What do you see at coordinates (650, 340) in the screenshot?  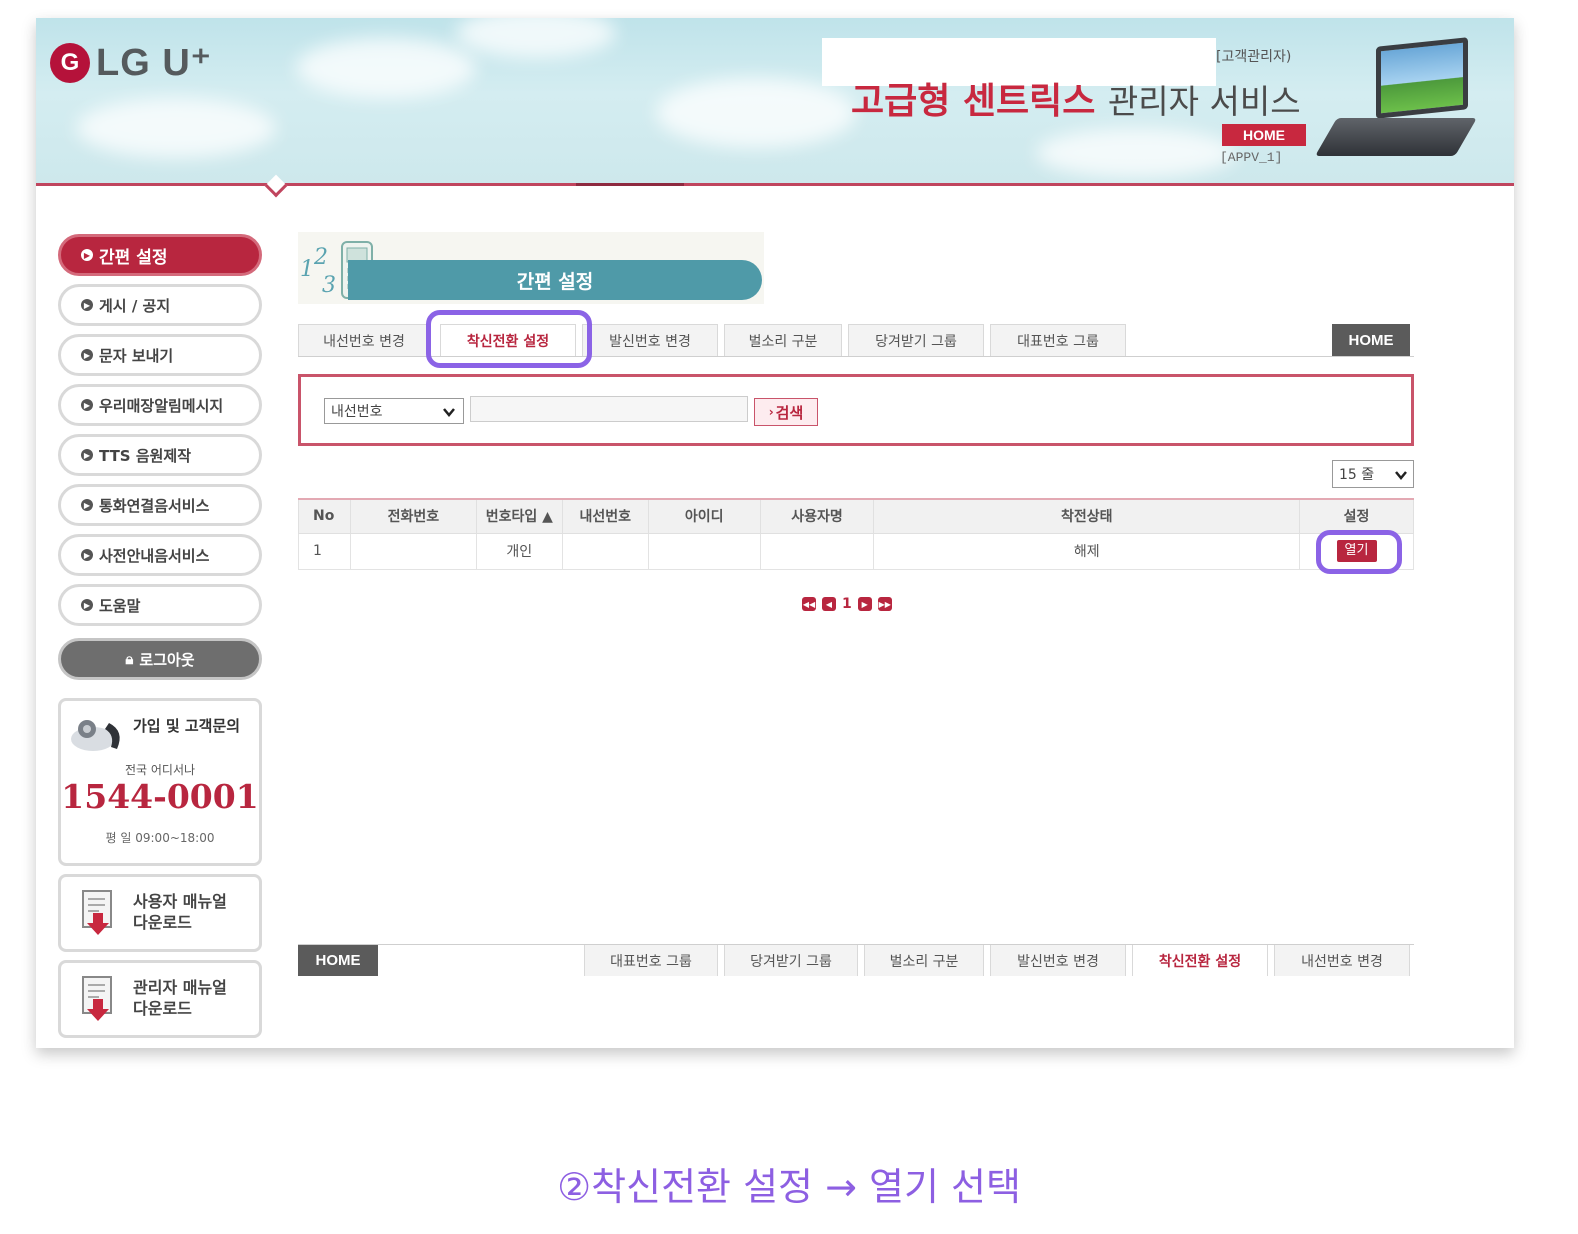 I see `tab-caller-id-change: 발신번호 변경` at bounding box center [650, 340].